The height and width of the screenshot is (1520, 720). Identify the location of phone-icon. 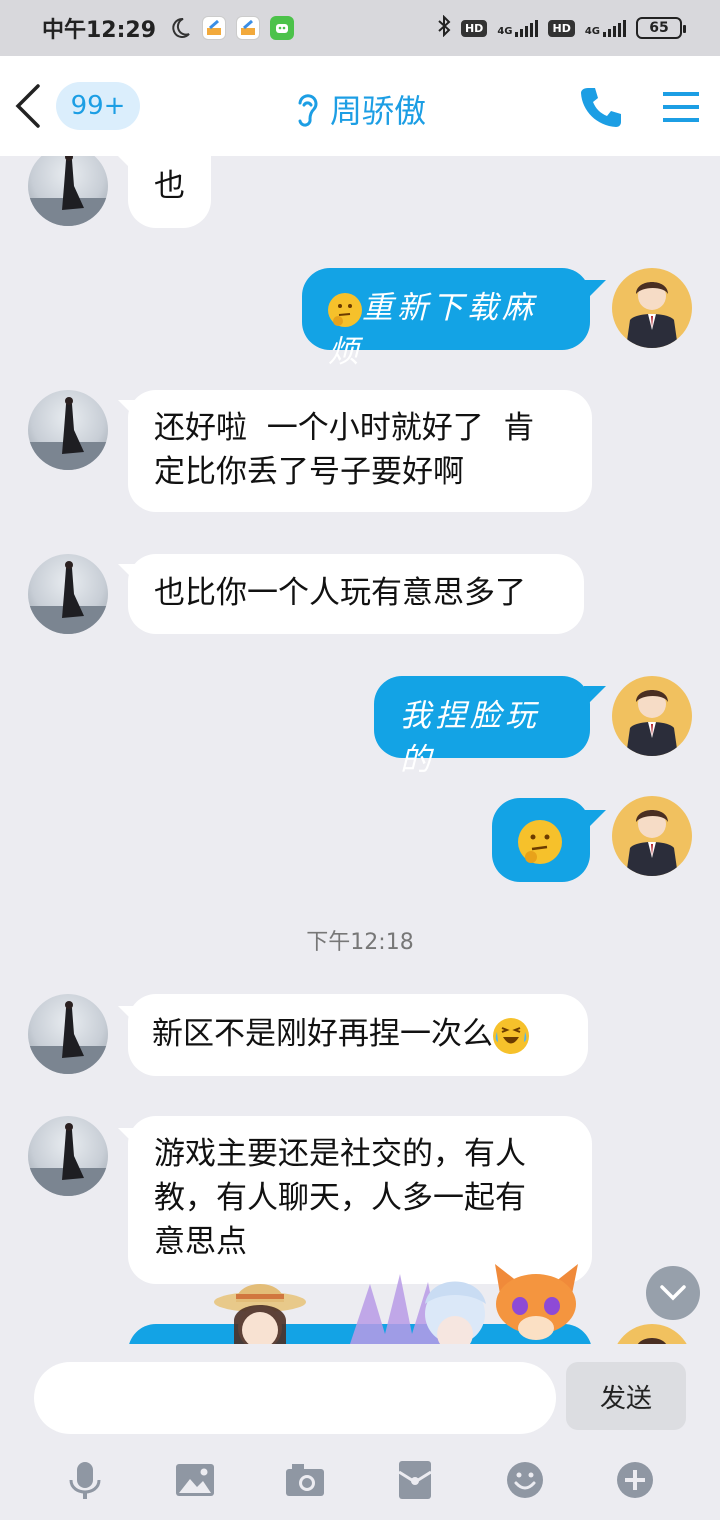
(601, 107).